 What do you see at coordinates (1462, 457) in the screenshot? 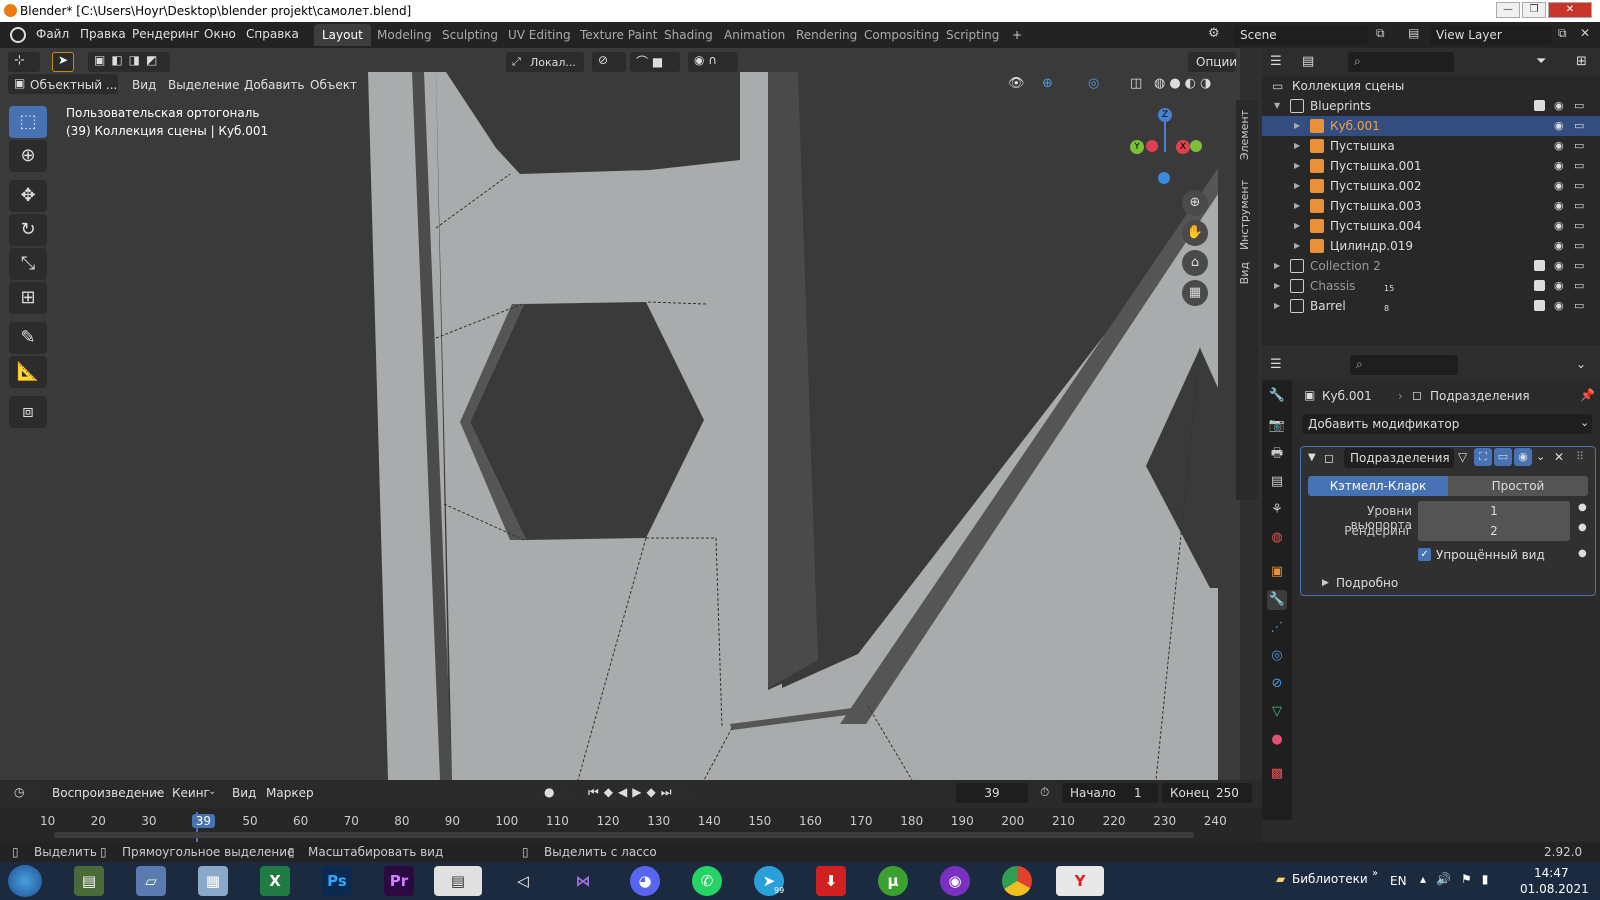
I see `edit-mode-toggle-icon: ▽` at bounding box center [1462, 457].